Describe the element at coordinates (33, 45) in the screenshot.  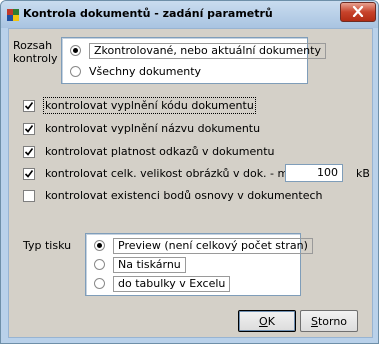
I see `scope-label: Rozsah` at that location.